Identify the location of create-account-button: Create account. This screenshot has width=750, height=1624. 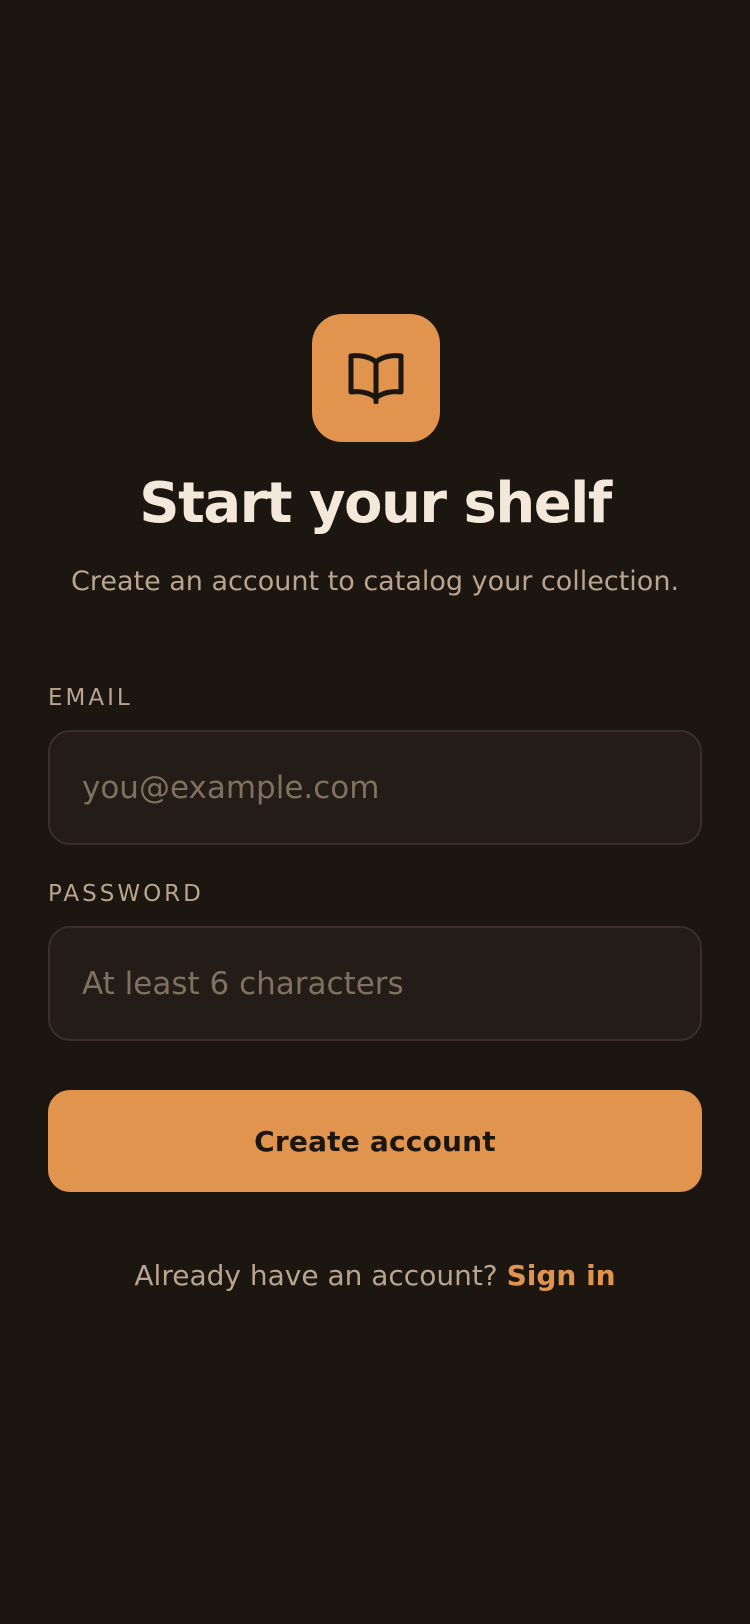
(375, 1141).